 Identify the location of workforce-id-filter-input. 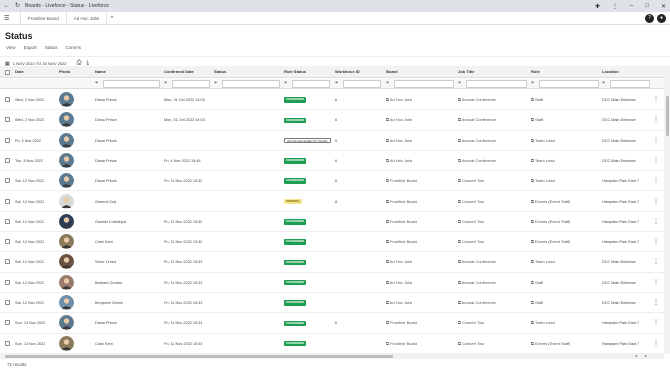
(362, 84).